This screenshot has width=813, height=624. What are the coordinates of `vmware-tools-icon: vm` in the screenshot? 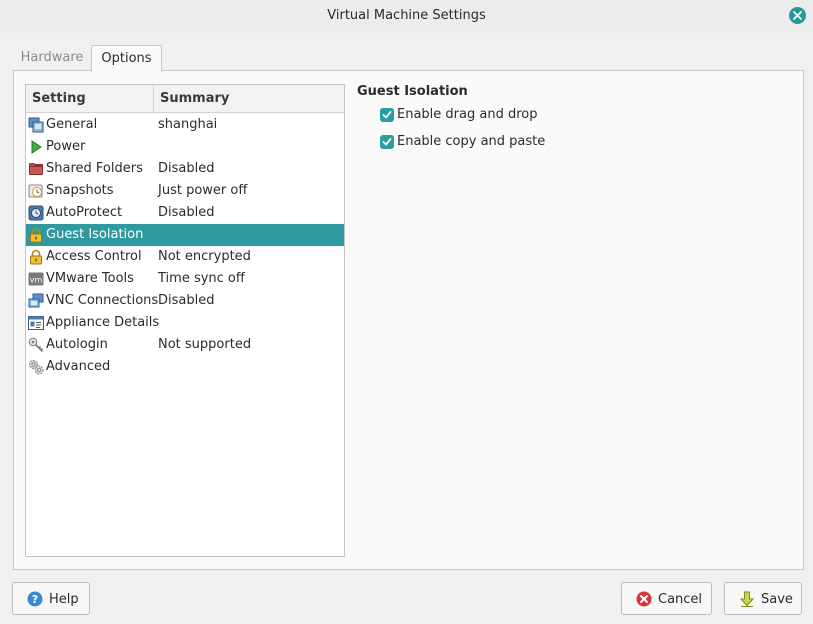 It's located at (36, 279).